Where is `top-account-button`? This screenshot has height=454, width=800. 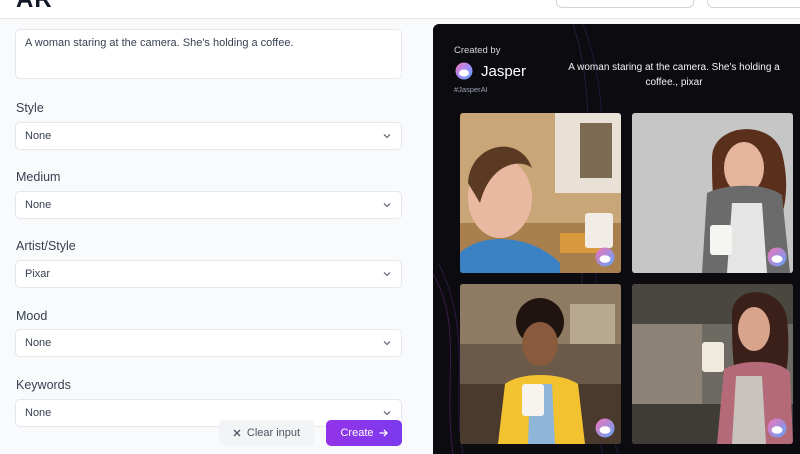
top-account-button is located at coordinates (753, 4).